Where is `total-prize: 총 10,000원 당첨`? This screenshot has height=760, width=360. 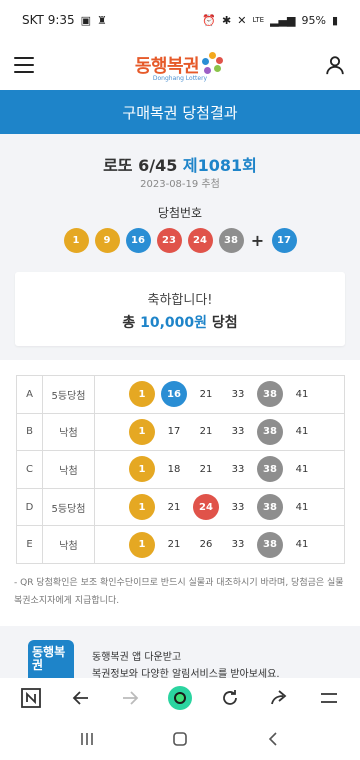
total-prize: 총 10,000원 당첨 is located at coordinates (180, 322).